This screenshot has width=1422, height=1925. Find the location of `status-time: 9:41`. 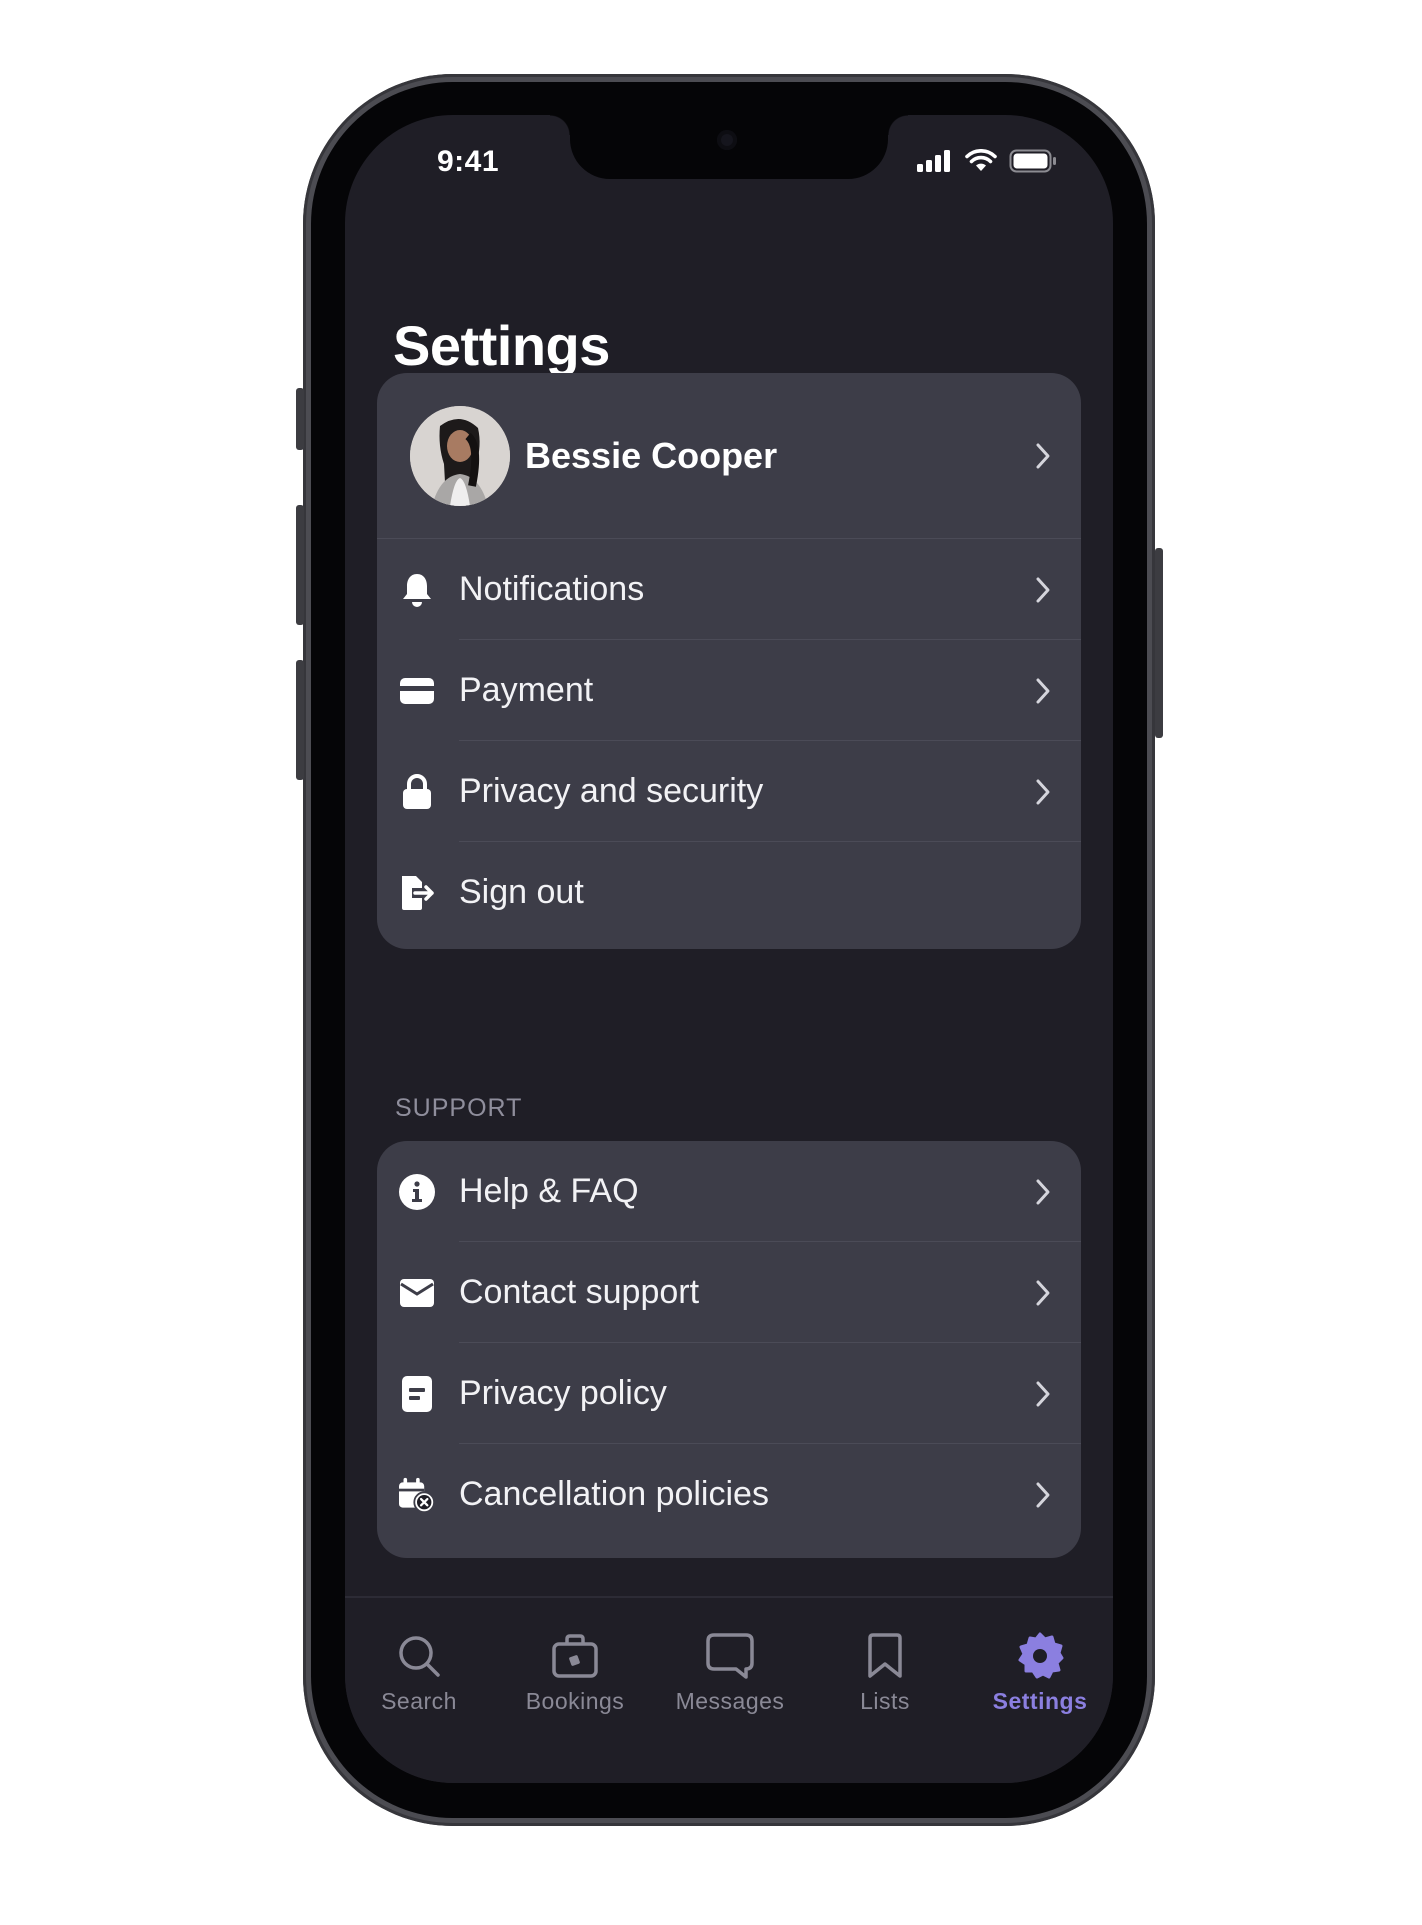

status-time: 9:41 is located at coordinates (468, 161).